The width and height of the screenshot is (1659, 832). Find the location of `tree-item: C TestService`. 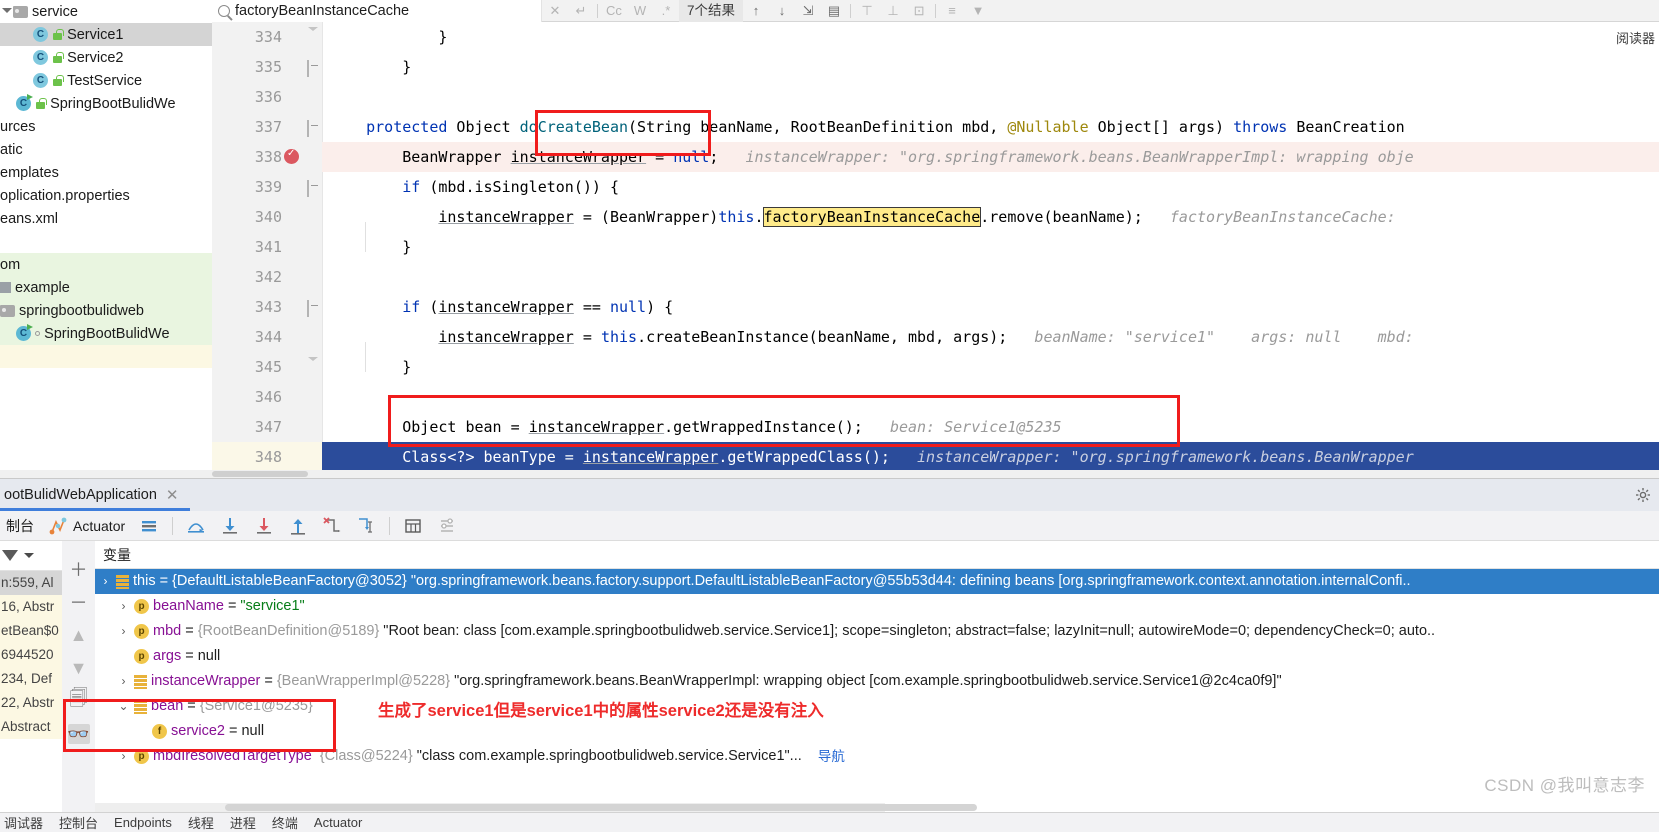

tree-item: C TestService is located at coordinates (106, 80).